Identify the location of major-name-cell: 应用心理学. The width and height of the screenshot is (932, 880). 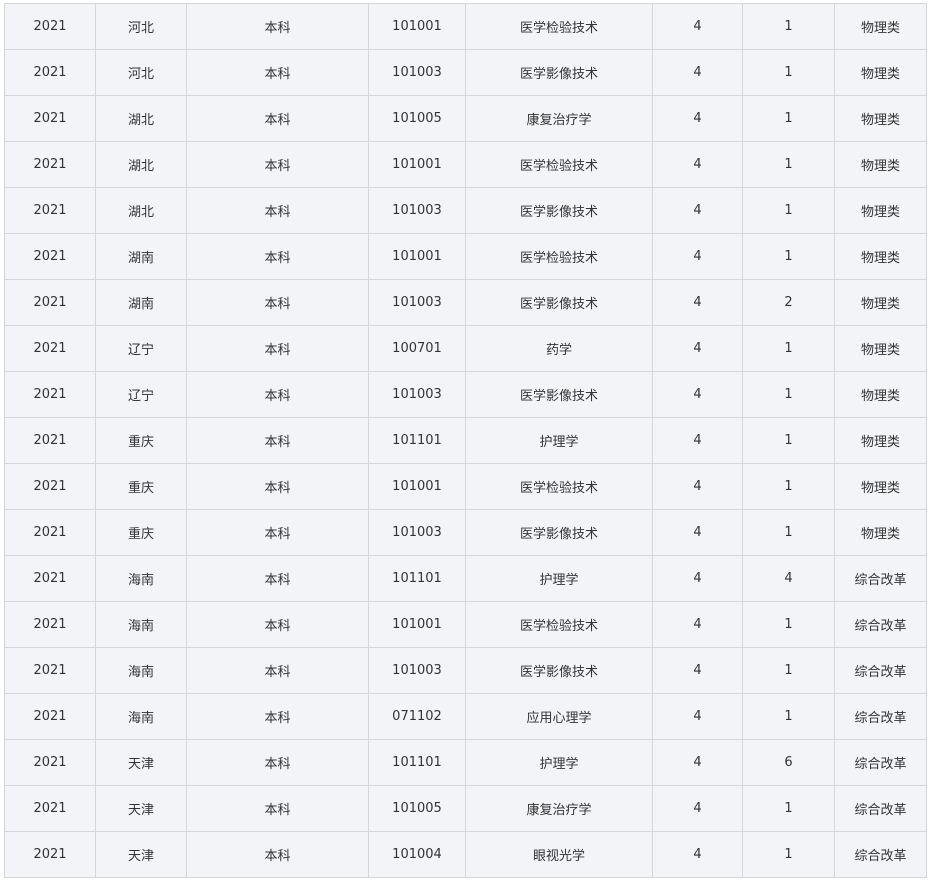
(559, 716).